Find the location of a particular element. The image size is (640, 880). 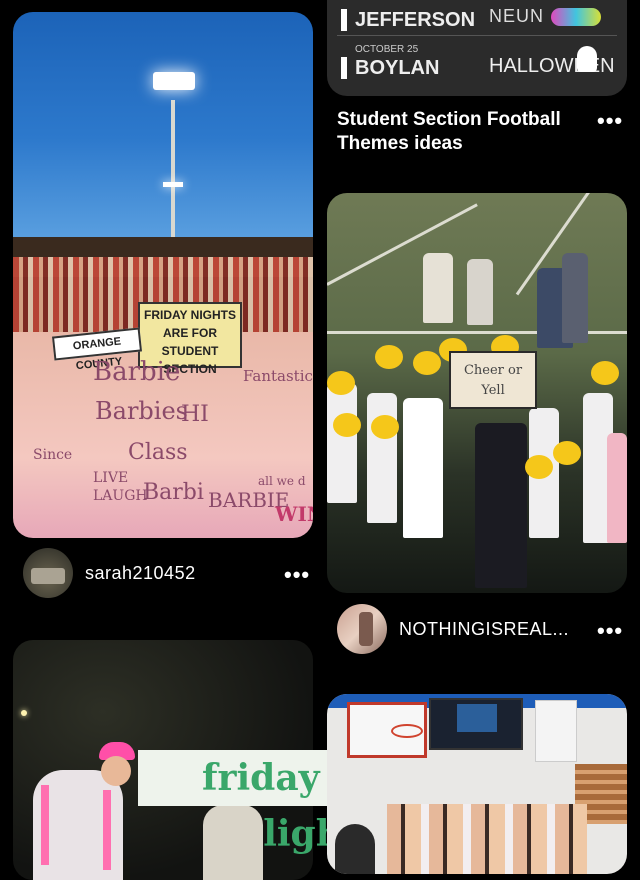

theme-school: JEFFERSON is located at coordinates (415, 19).